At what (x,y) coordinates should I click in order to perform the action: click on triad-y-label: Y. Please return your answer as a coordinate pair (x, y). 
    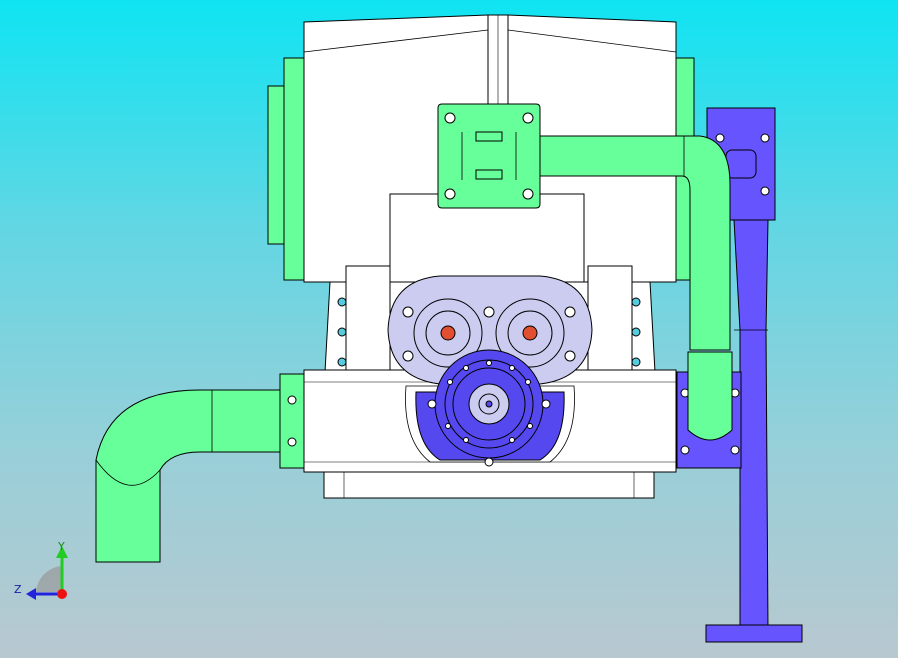
    Looking at the image, I should click on (61, 546).